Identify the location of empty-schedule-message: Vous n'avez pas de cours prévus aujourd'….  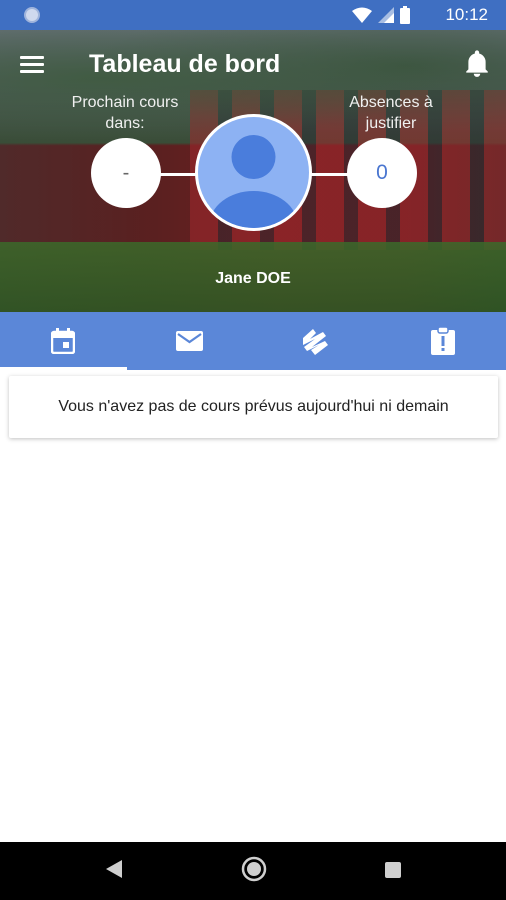
(253, 406).